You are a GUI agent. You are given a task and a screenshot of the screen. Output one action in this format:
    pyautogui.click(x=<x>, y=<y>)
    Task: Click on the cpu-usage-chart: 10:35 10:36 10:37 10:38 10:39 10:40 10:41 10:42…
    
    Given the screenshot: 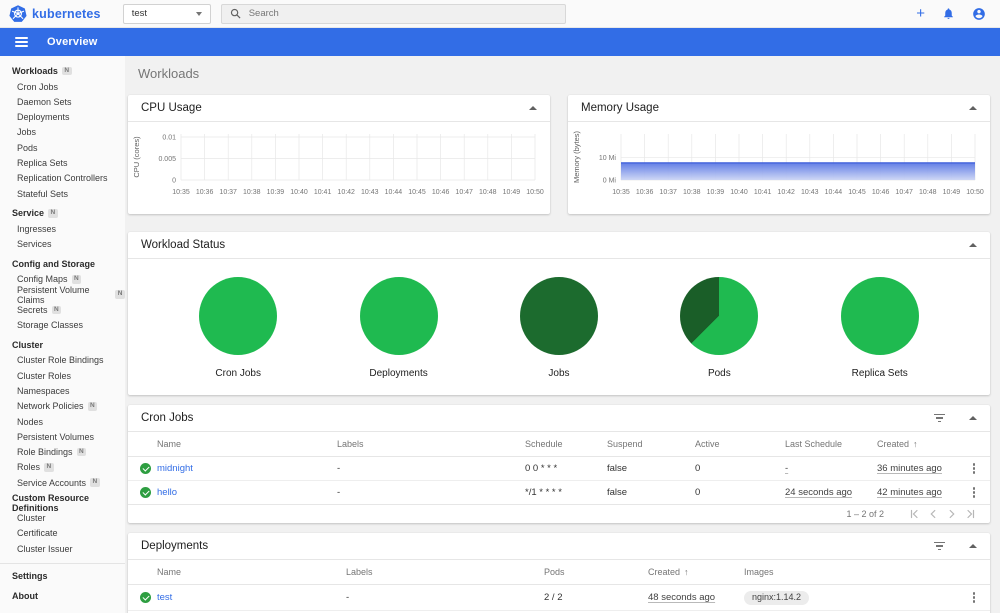 What is the action you would take?
    pyautogui.click(x=339, y=168)
    